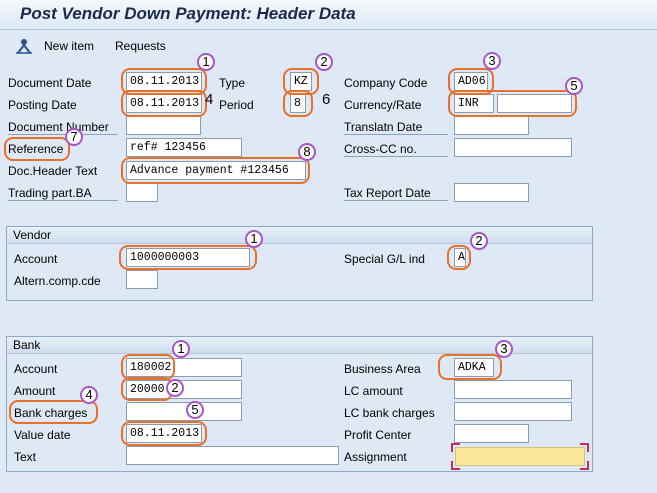  What do you see at coordinates (491, 433) in the screenshot?
I see `profit-center-field` at bounding box center [491, 433].